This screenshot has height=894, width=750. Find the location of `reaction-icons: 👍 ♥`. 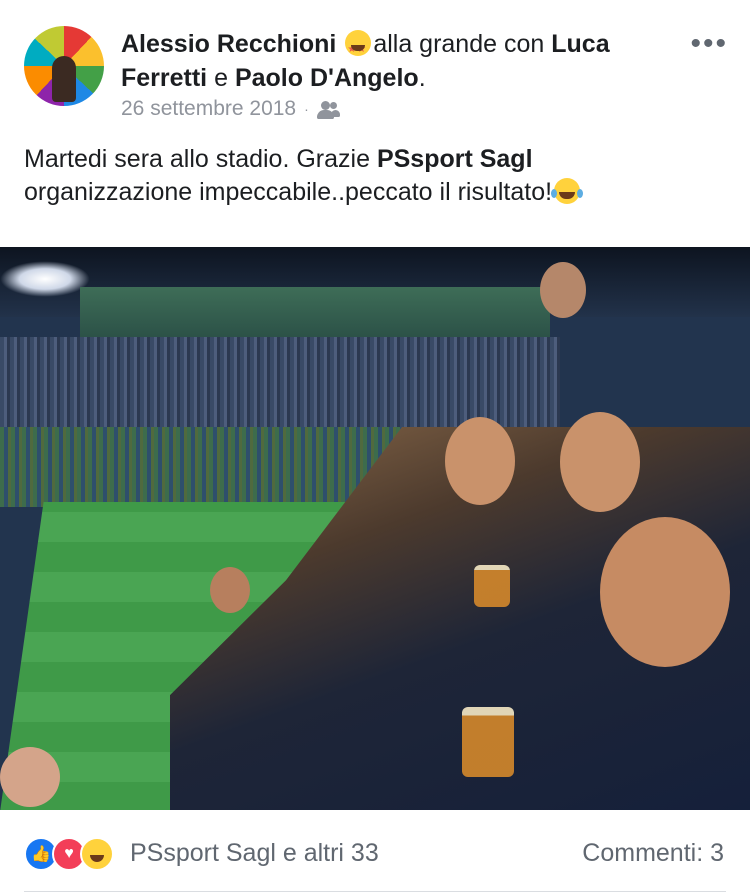

reaction-icons: 👍 ♥ is located at coordinates (69, 854).